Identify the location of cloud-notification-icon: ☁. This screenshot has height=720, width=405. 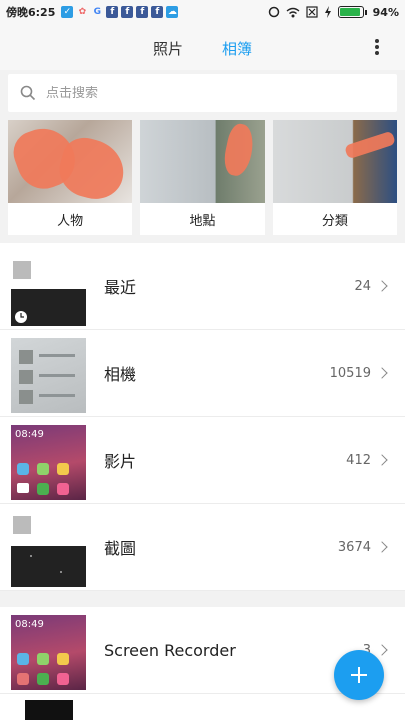
(172, 12).